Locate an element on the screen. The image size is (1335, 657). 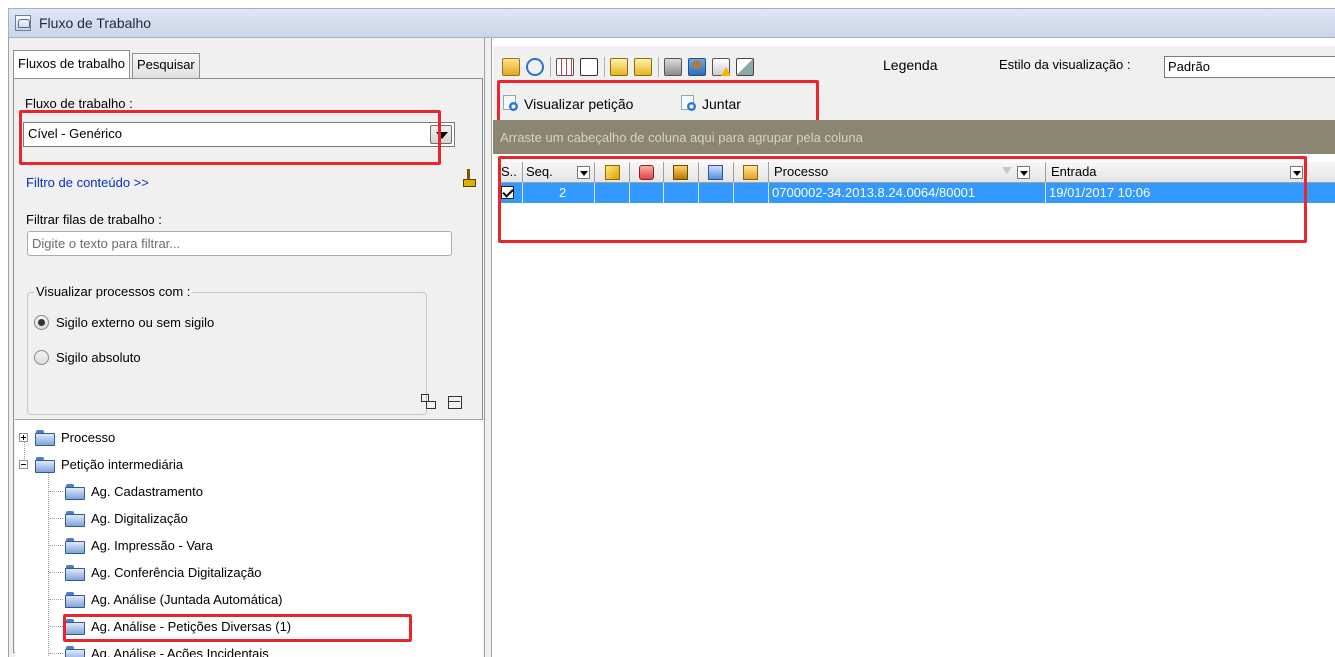
tree-node-peticao: Petição intermediária is located at coordinates (101, 464).